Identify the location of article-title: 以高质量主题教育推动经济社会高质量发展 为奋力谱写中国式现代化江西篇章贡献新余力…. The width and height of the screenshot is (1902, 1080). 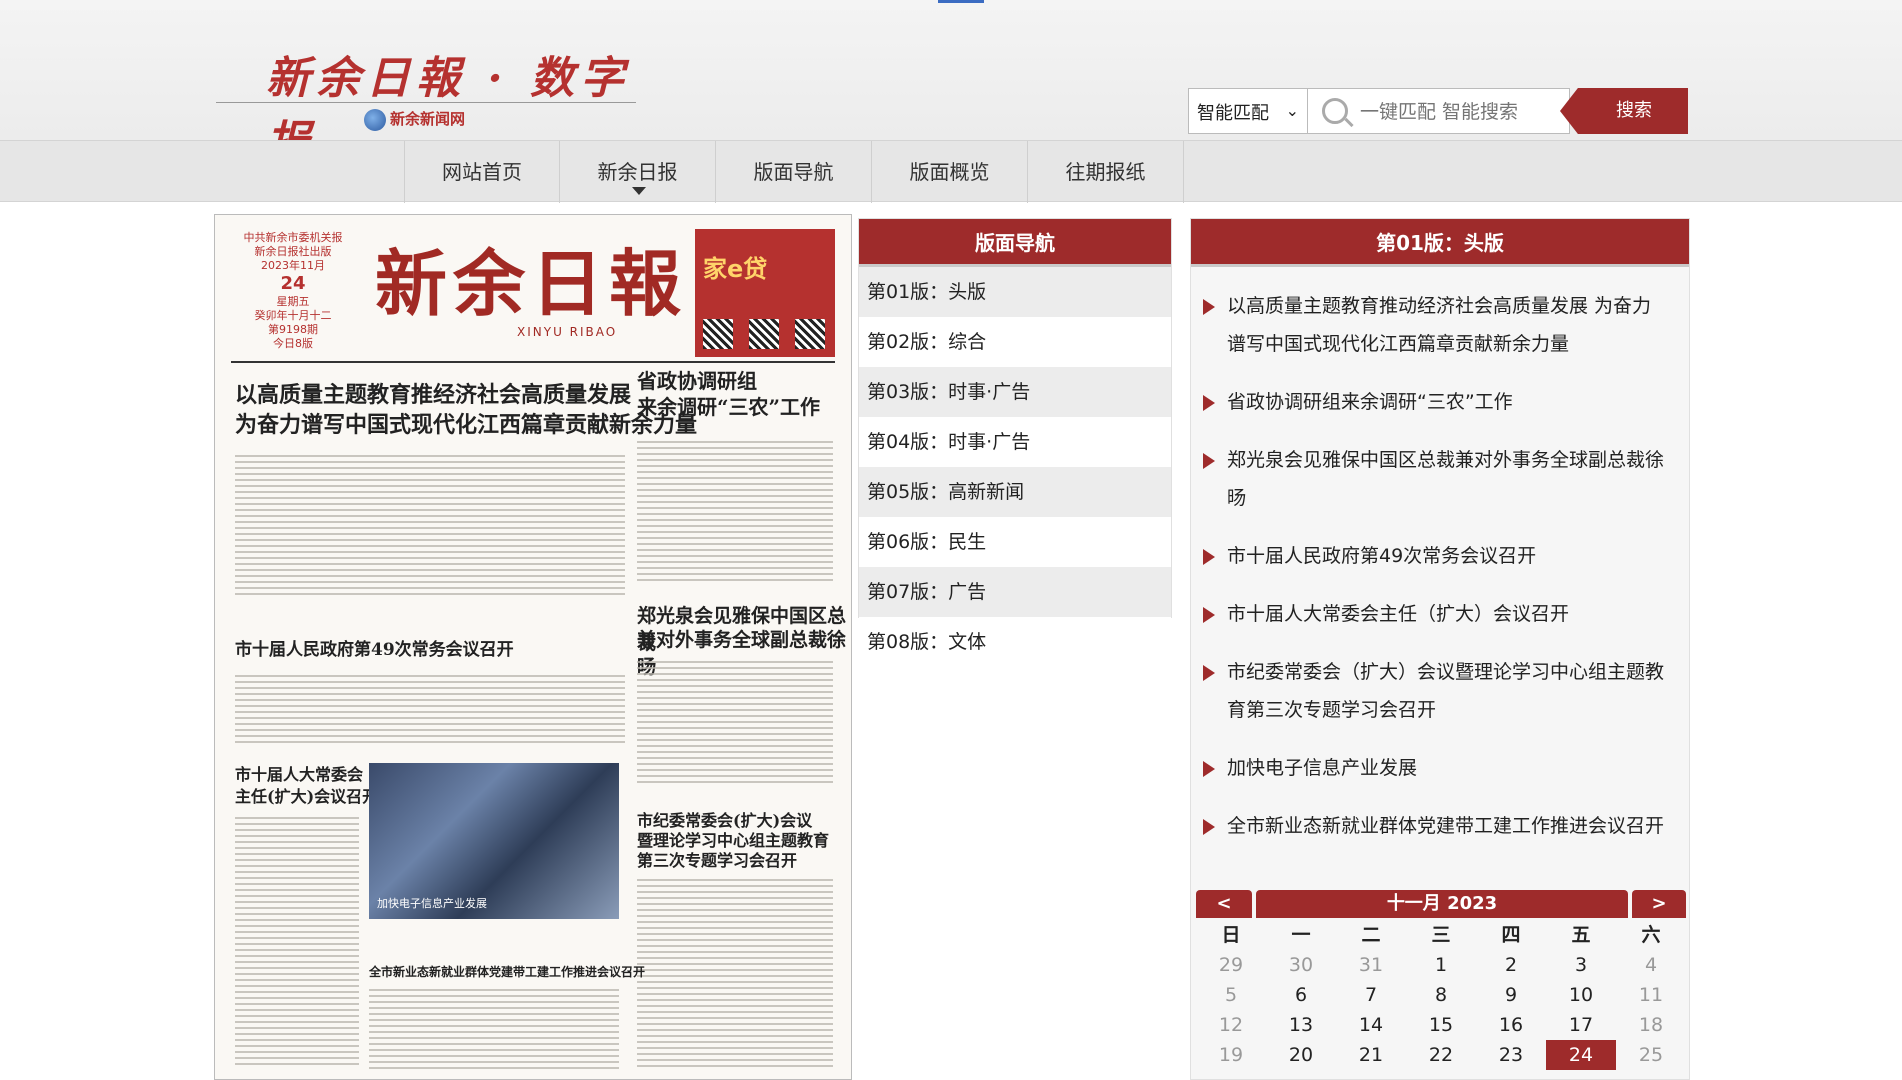
(1439, 325).